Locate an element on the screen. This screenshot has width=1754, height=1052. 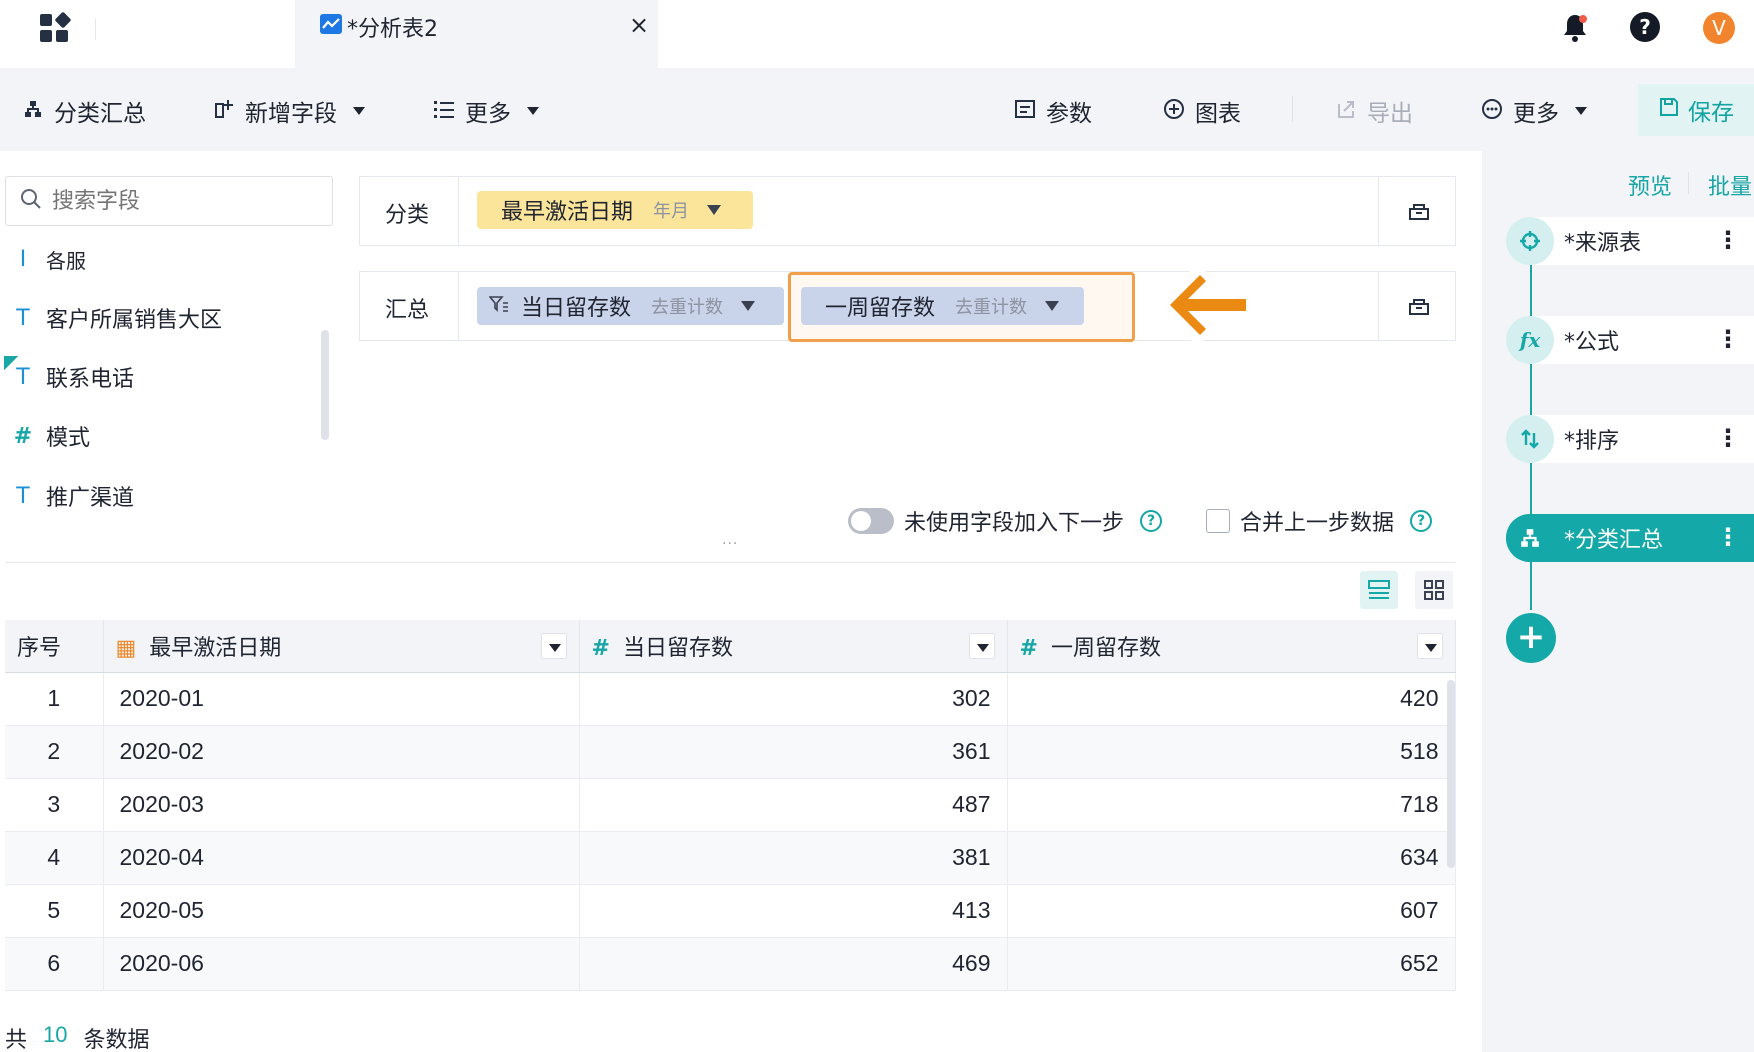
group-summary-button: 分类汇总 is located at coordinates (84, 111).